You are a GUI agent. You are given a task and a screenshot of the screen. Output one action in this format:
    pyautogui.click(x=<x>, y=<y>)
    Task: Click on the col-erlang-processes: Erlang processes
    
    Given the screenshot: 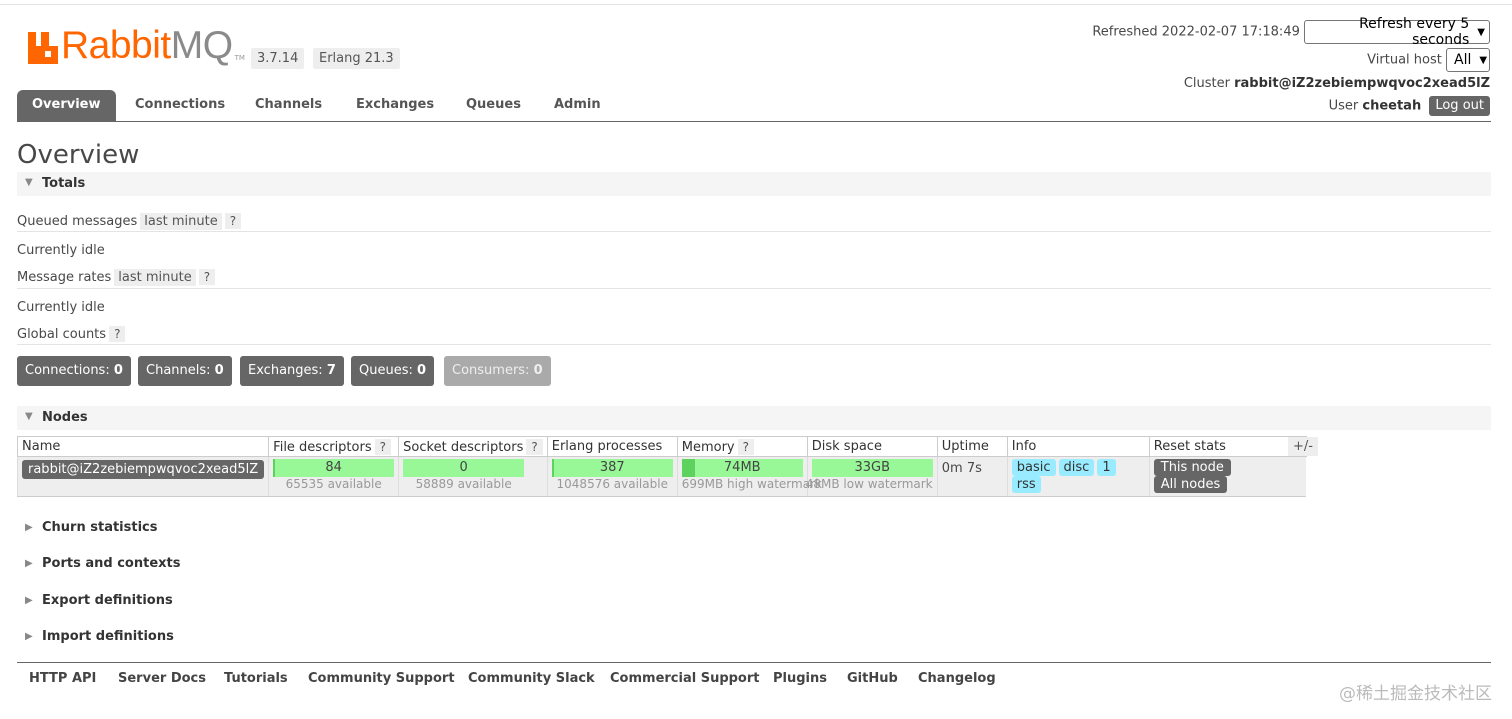 What is the action you would take?
    pyautogui.click(x=612, y=446)
    